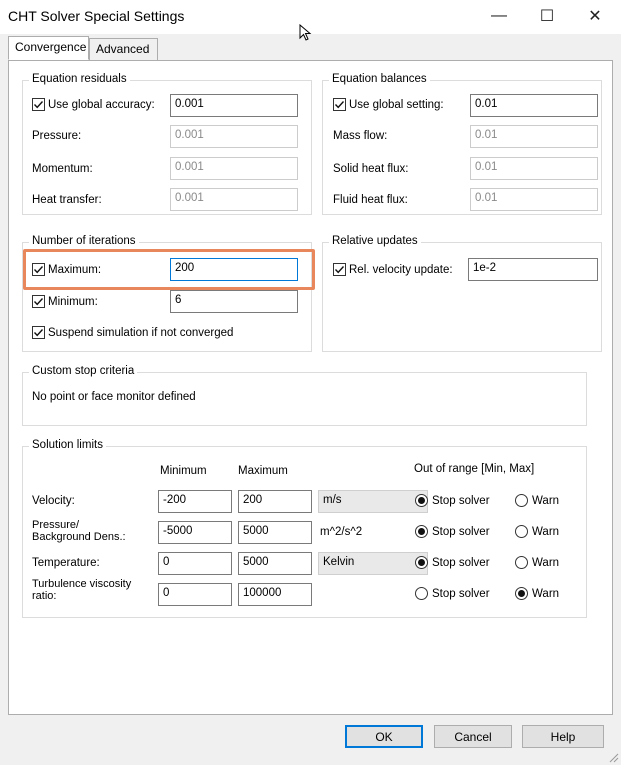 This screenshot has height=765, width=621. What do you see at coordinates (534, 105) in the screenshot?
I see `global-setting-input: 0.01` at bounding box center [534, 105].